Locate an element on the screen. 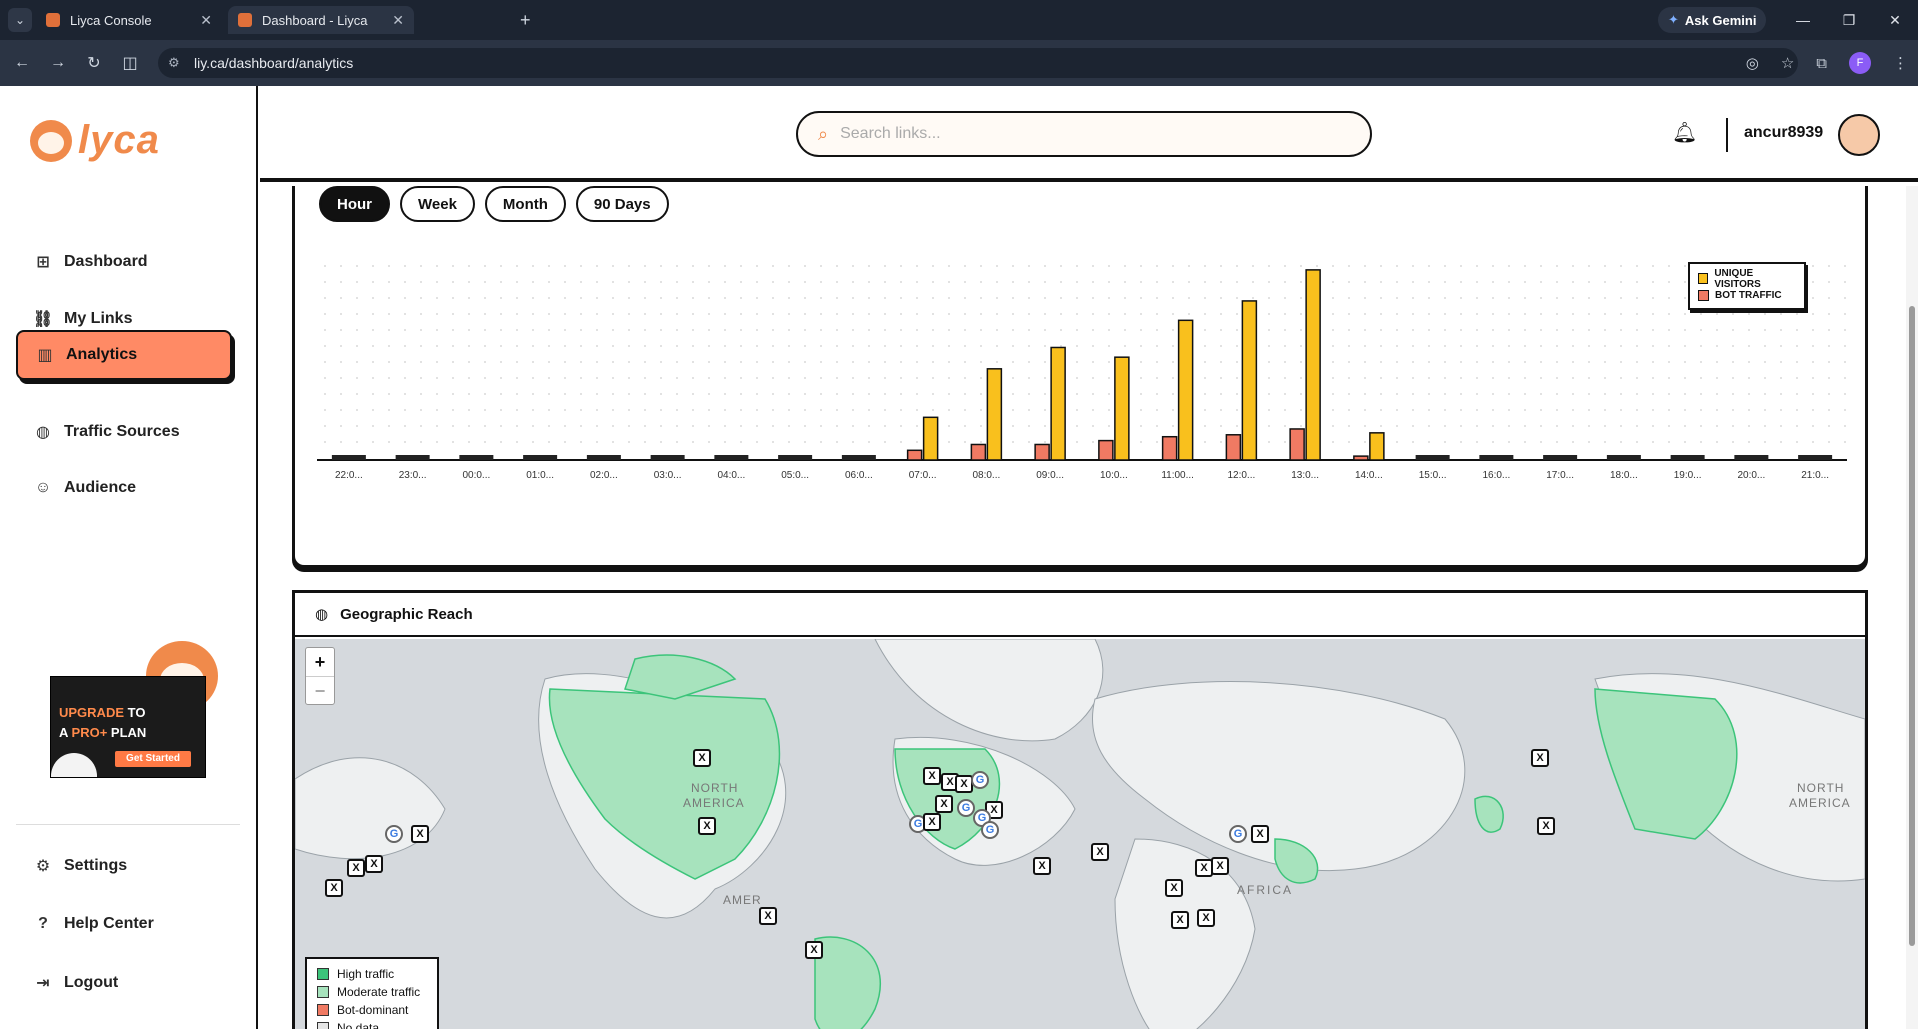  new-tab-button: + is located at coordinates (525, 20).